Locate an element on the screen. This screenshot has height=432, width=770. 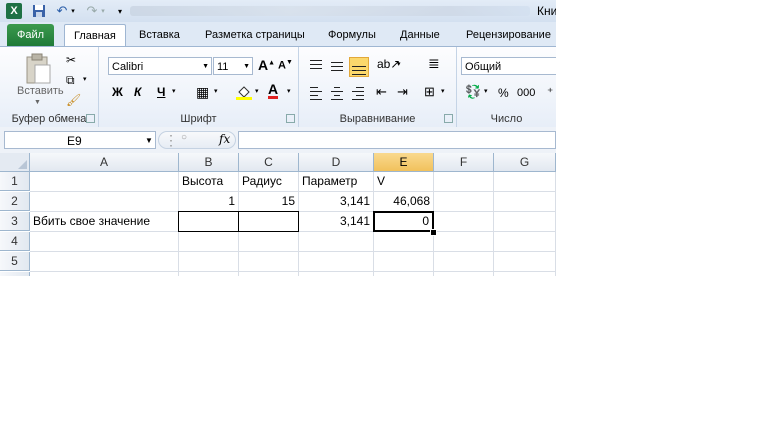
undo-dropdown-icon: ▾ is located at coordinates (73, 11).